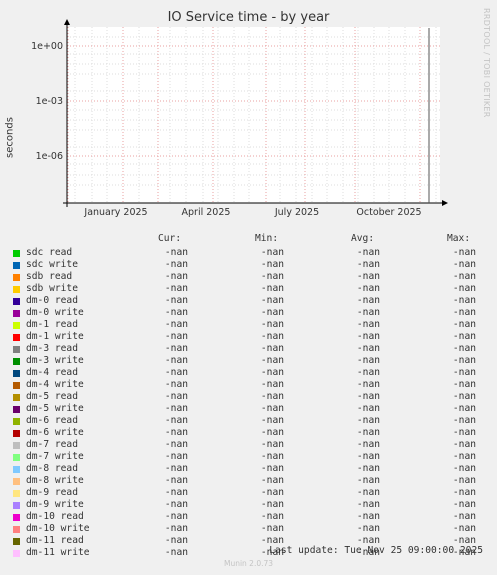  Describe the element at coordinates (55, 336) in the screenshot. I see `legend-series-name: dm-1 write` at that location.